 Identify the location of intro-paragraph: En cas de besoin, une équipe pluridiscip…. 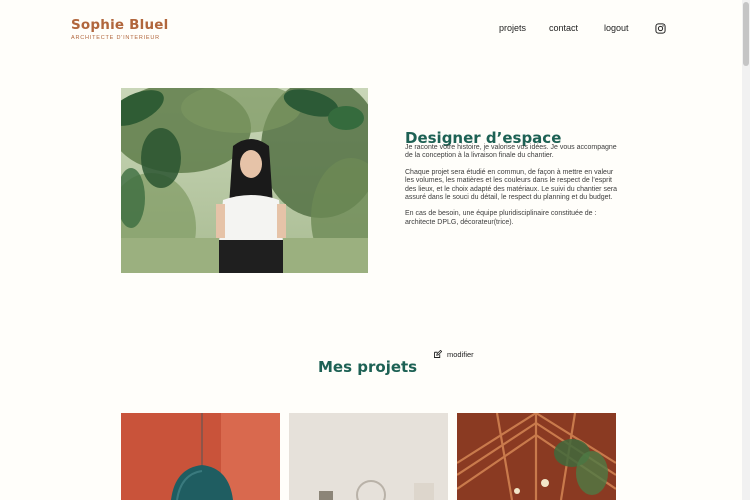
(501, 218).